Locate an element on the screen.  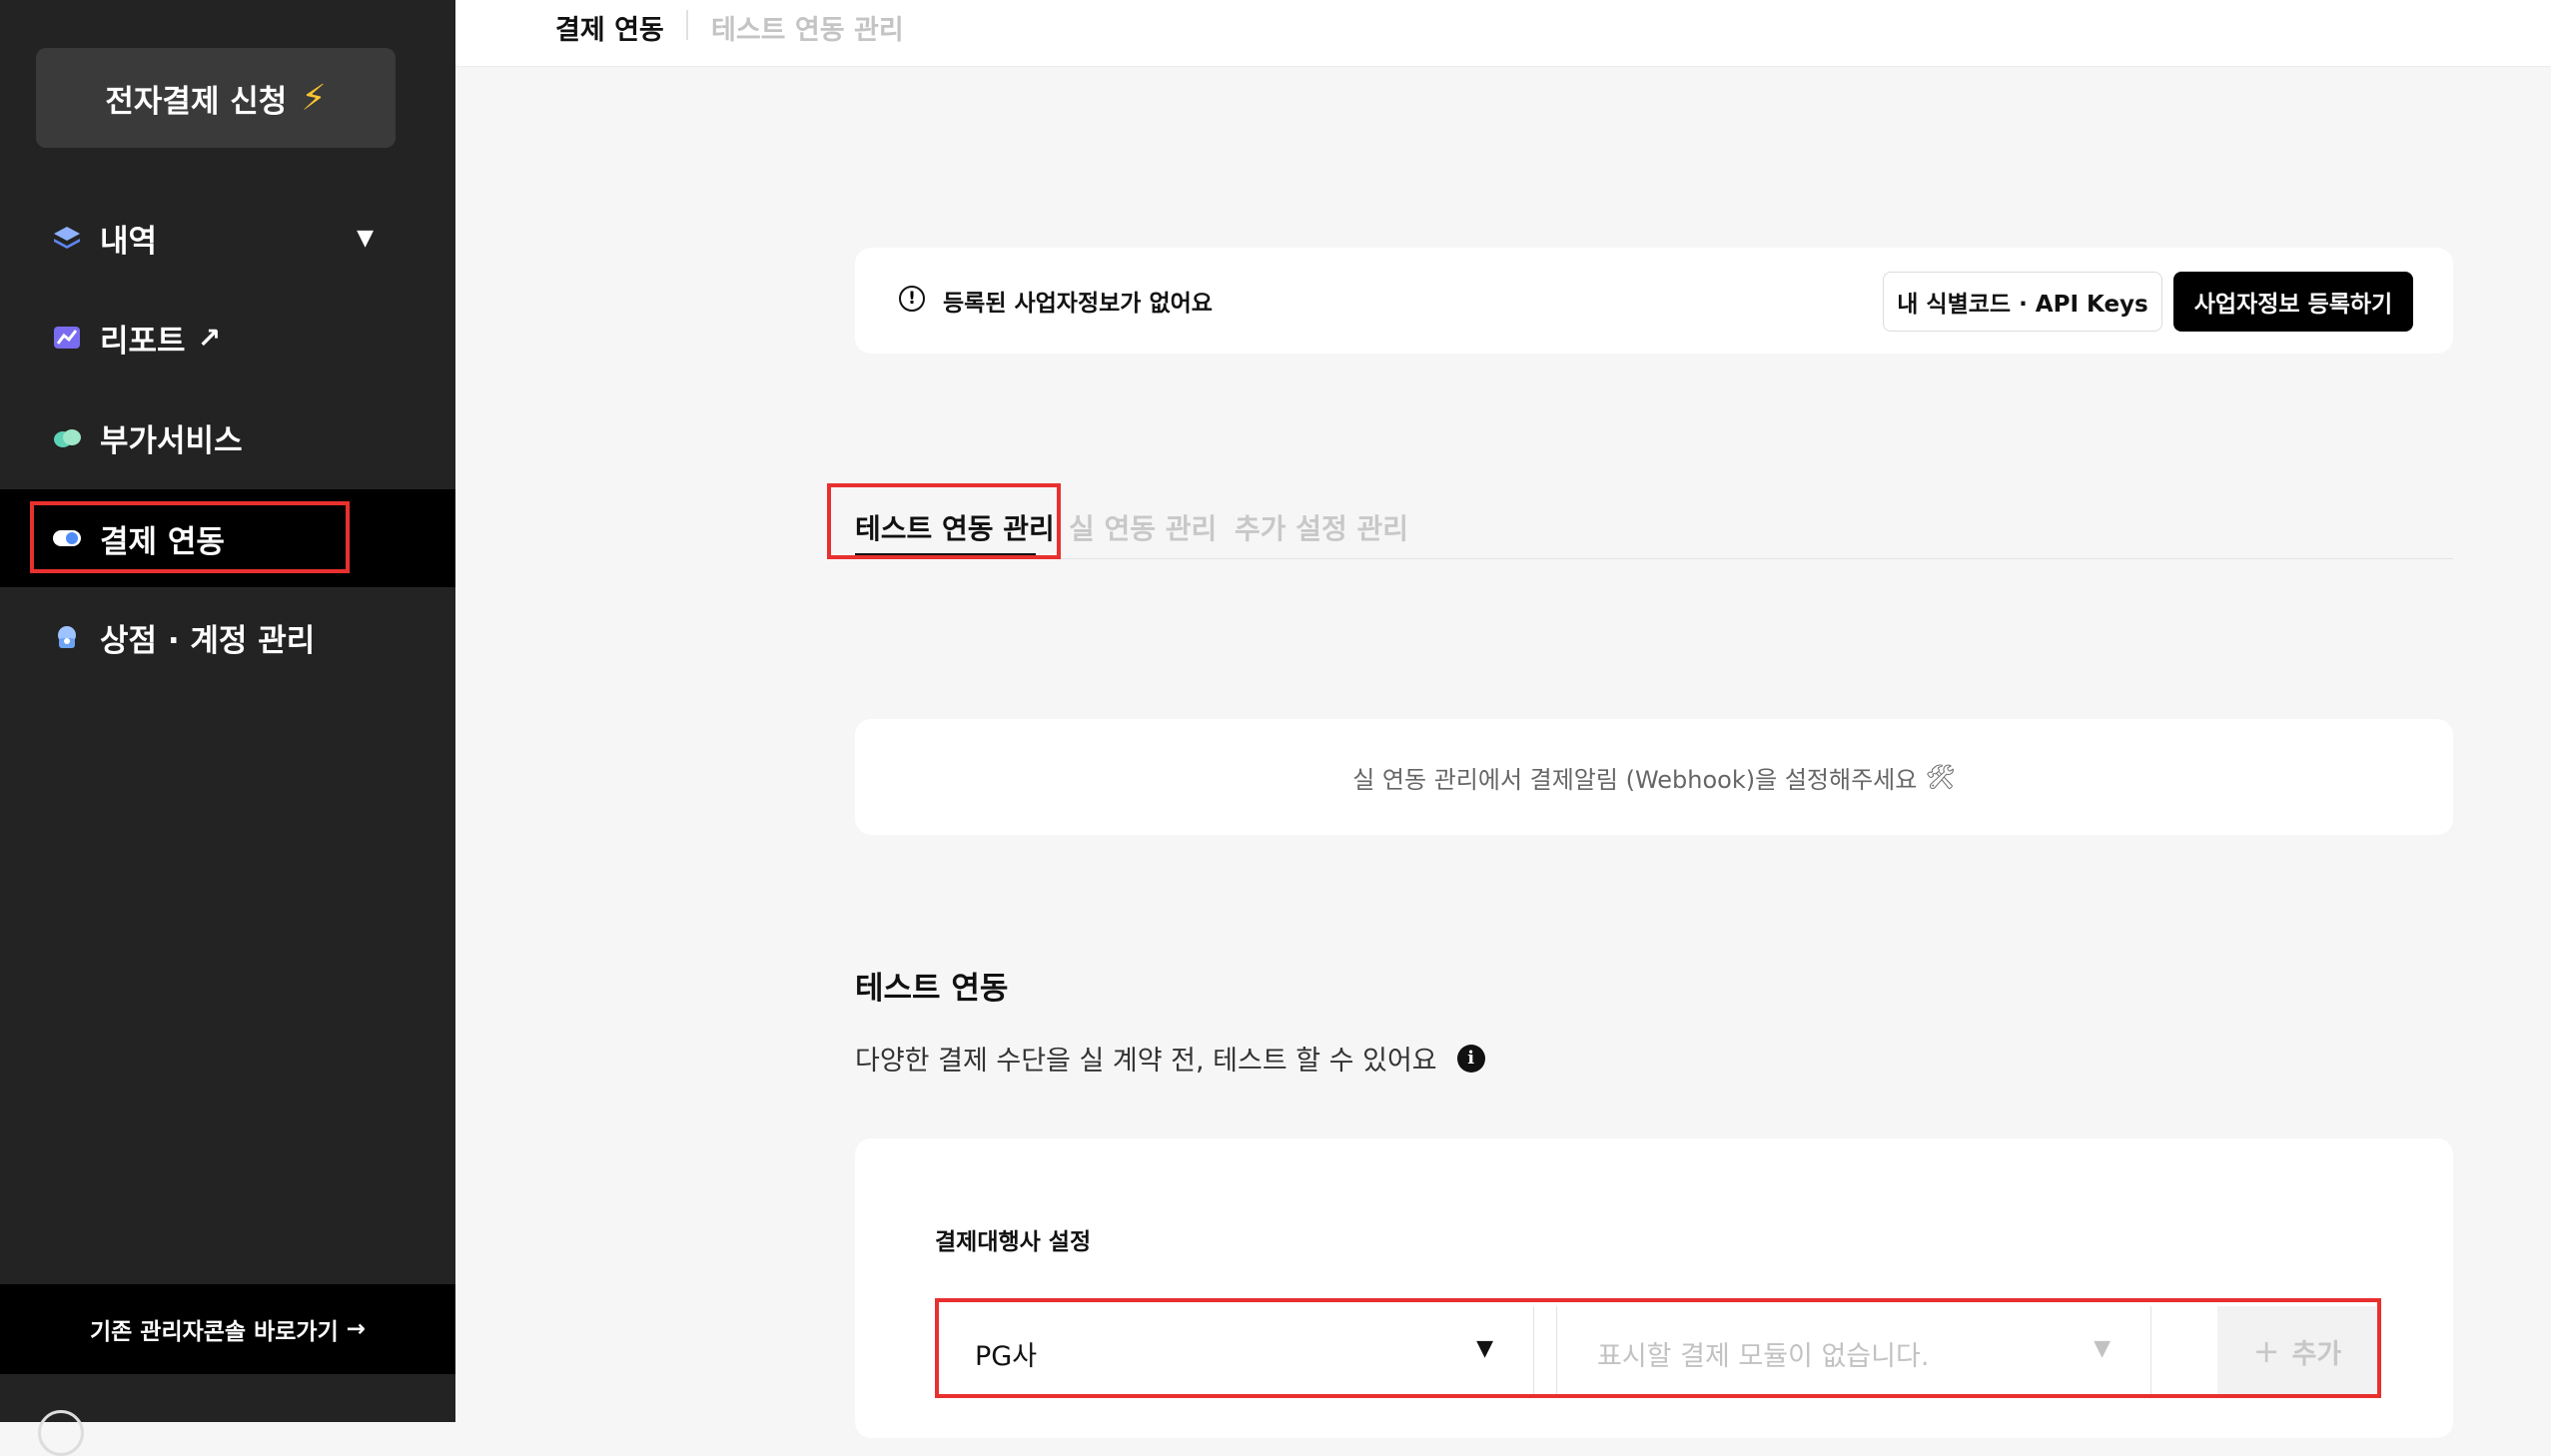
add-button: + 추가 is located at coordinates (2297, 1351).